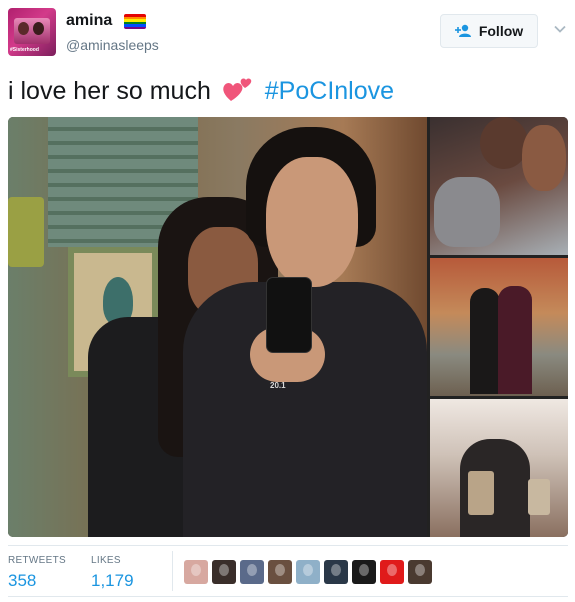 This screenshot has height=602, width=575. What do you see at coordinates (112, 580) in the screenshot?
I see `likes-count: 1,179` at bounding box center [112, 580].